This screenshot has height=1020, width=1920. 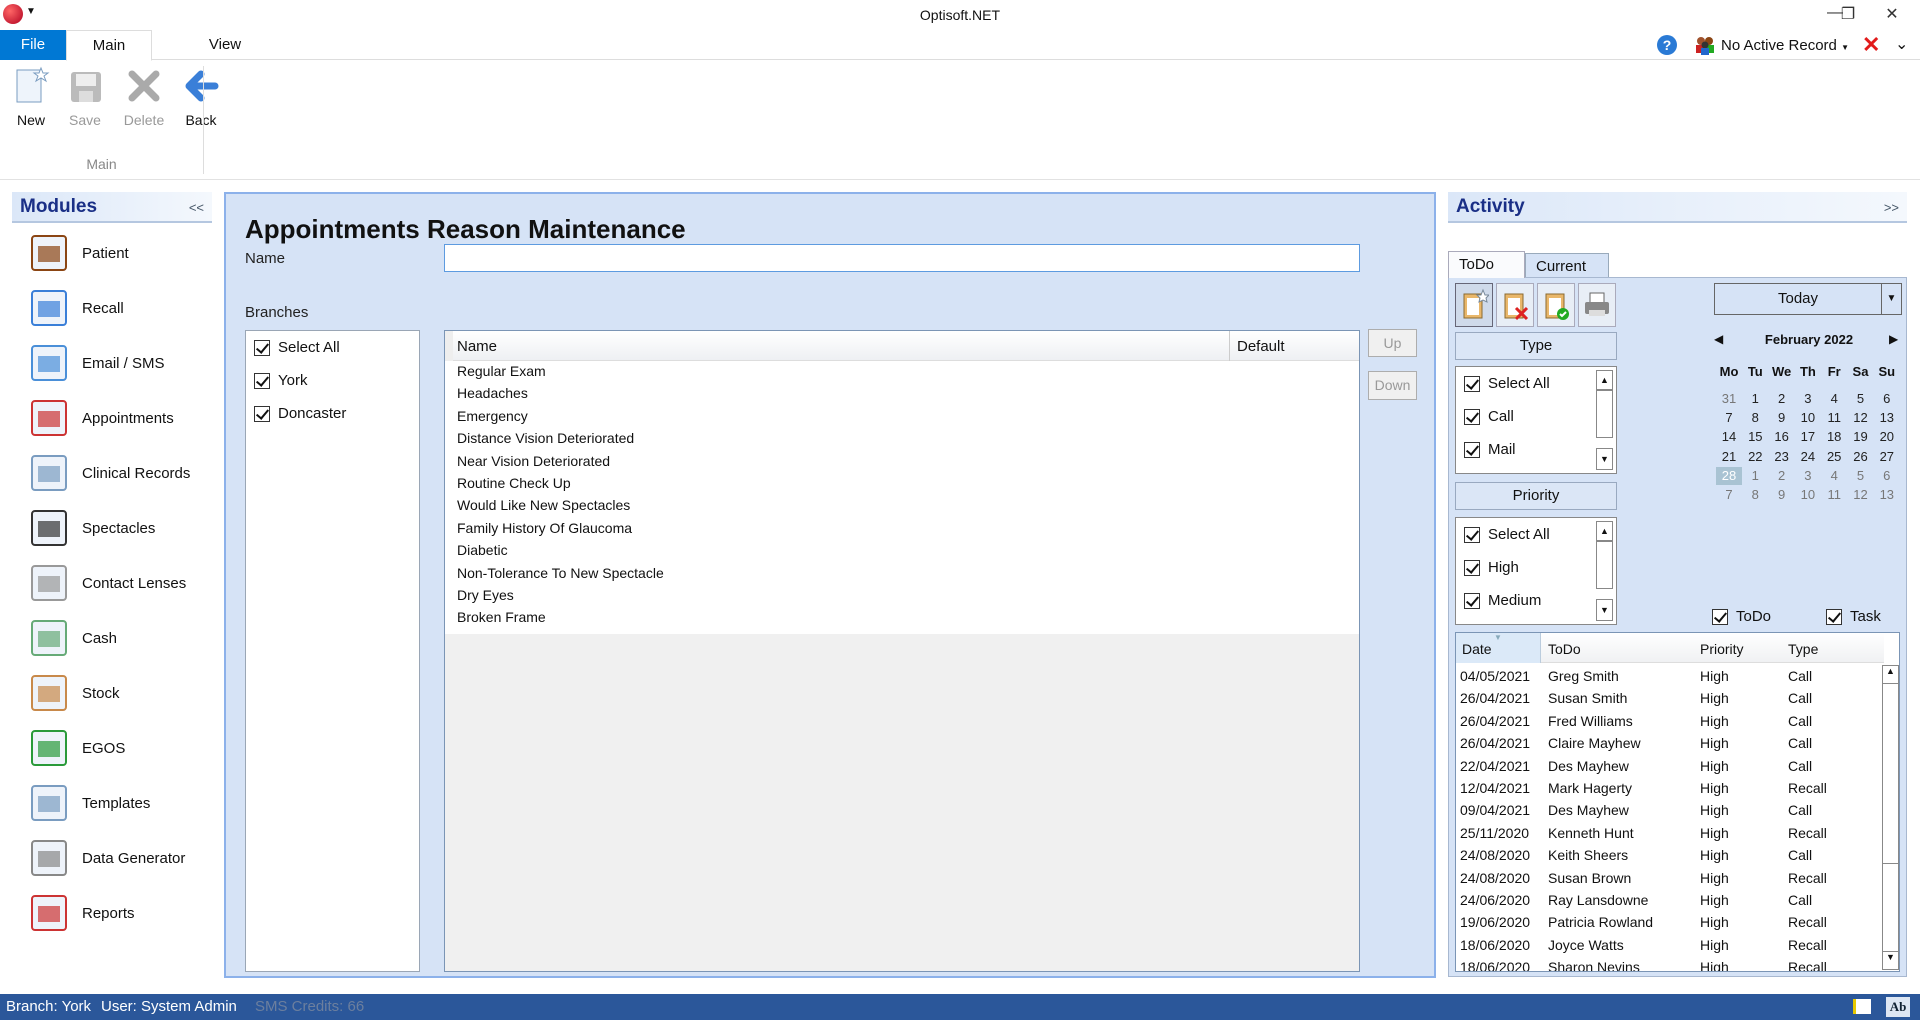 I want to click on table-row: Family History Of Glaucoma, so click(x=544, y=528).